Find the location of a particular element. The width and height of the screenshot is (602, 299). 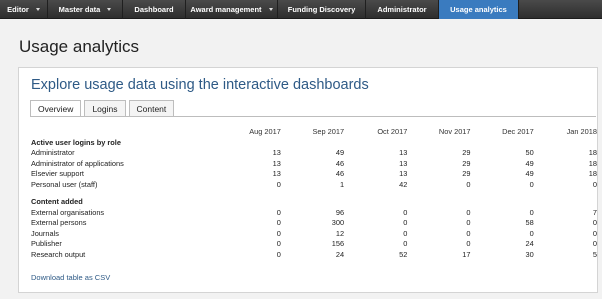

table-header-empty is located at coordinates (124, 132).